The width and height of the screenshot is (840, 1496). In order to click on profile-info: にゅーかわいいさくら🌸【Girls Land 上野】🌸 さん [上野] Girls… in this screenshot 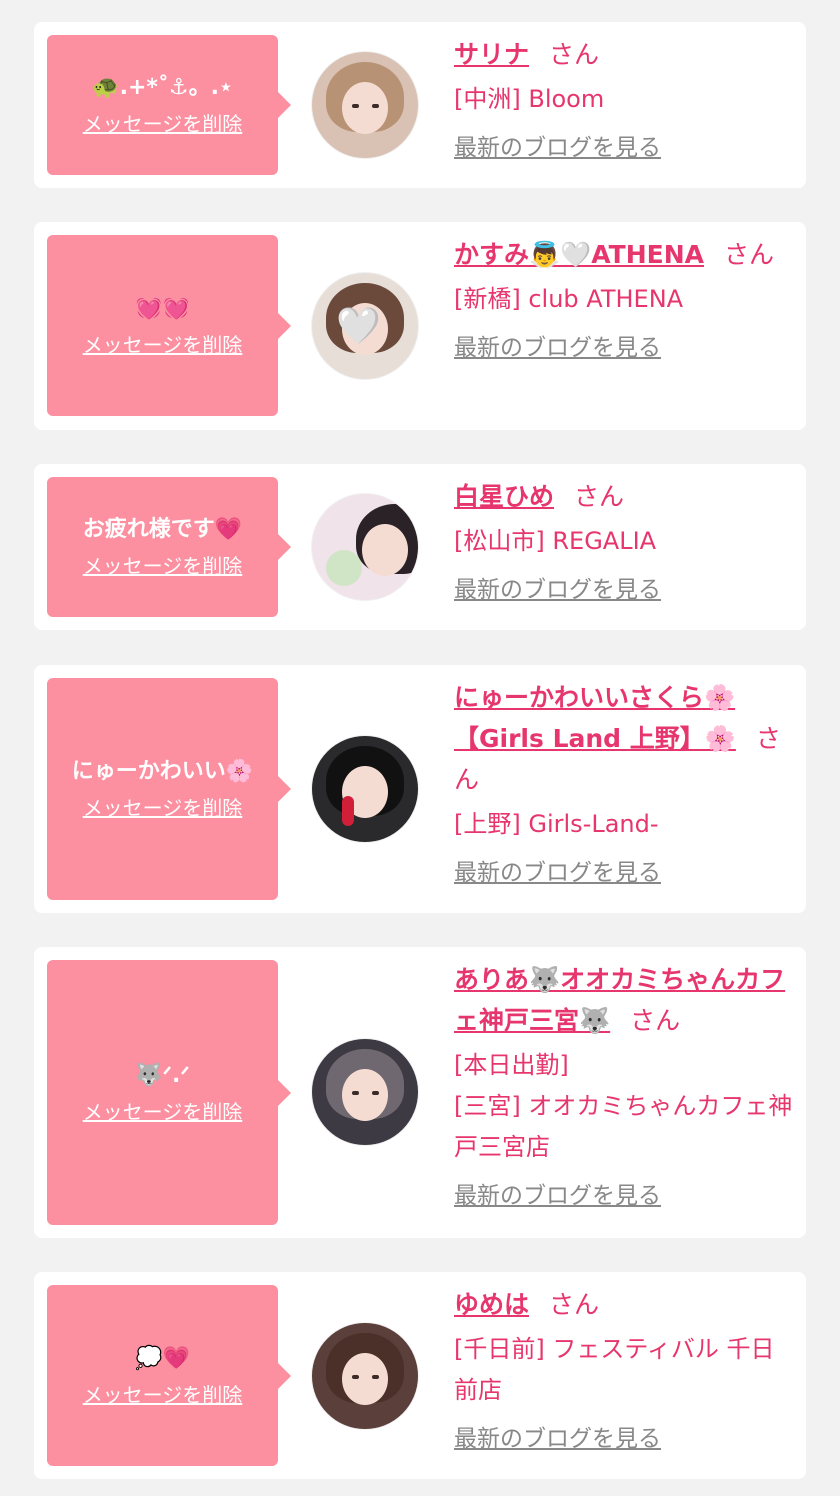, I will do `click(624, 783)`.